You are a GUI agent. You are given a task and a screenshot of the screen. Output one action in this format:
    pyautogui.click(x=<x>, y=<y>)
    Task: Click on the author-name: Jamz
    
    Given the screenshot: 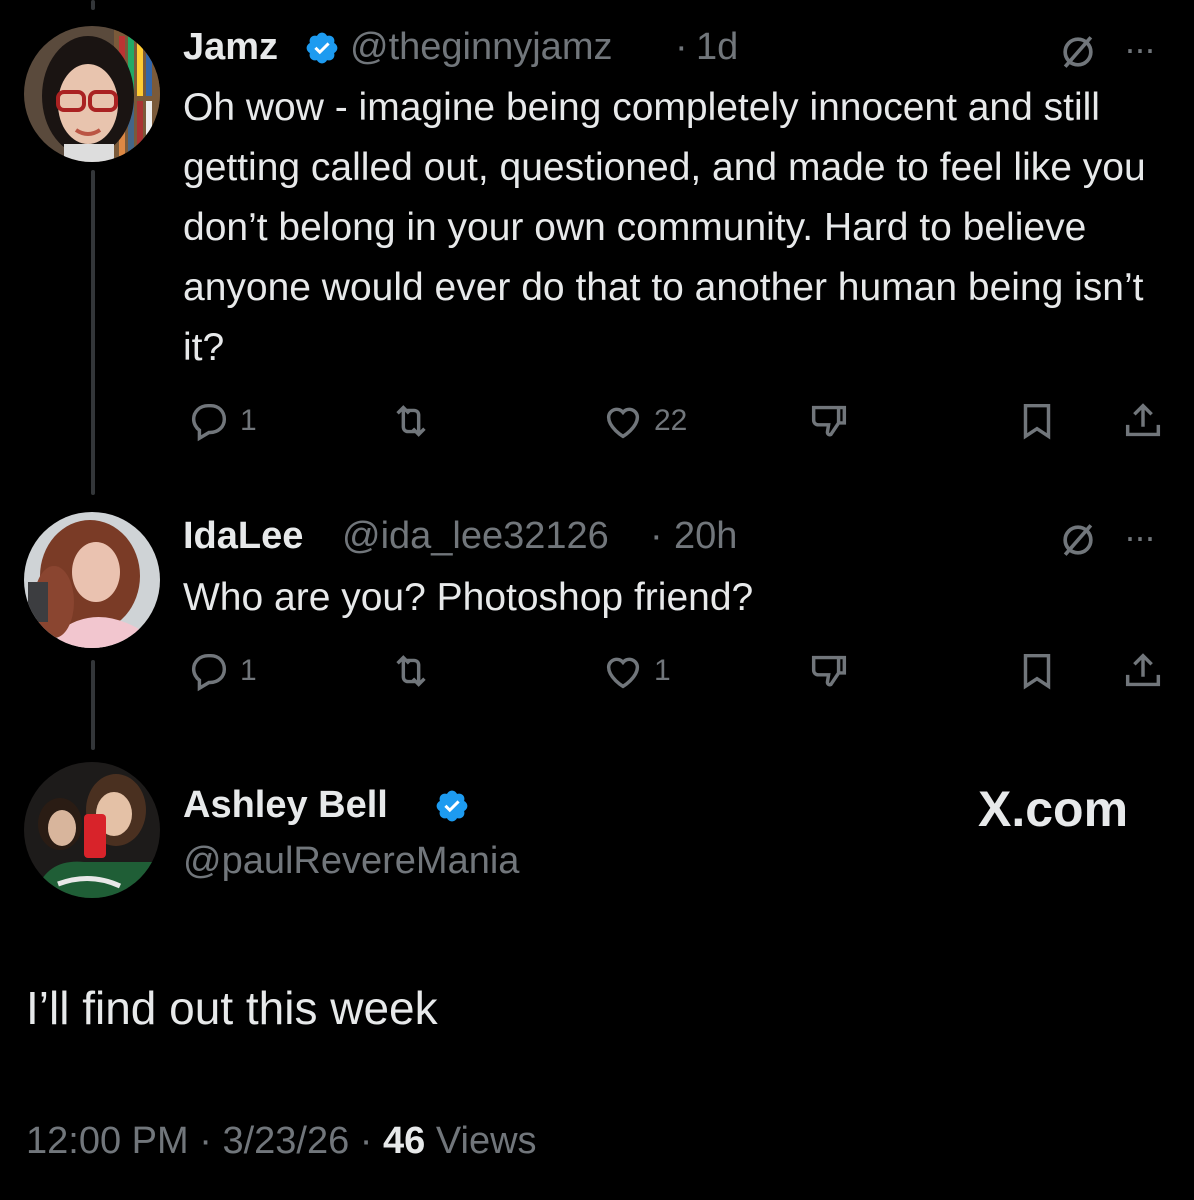 What is the action you would take?
    pyautogui.click(x=230, y=47)
    